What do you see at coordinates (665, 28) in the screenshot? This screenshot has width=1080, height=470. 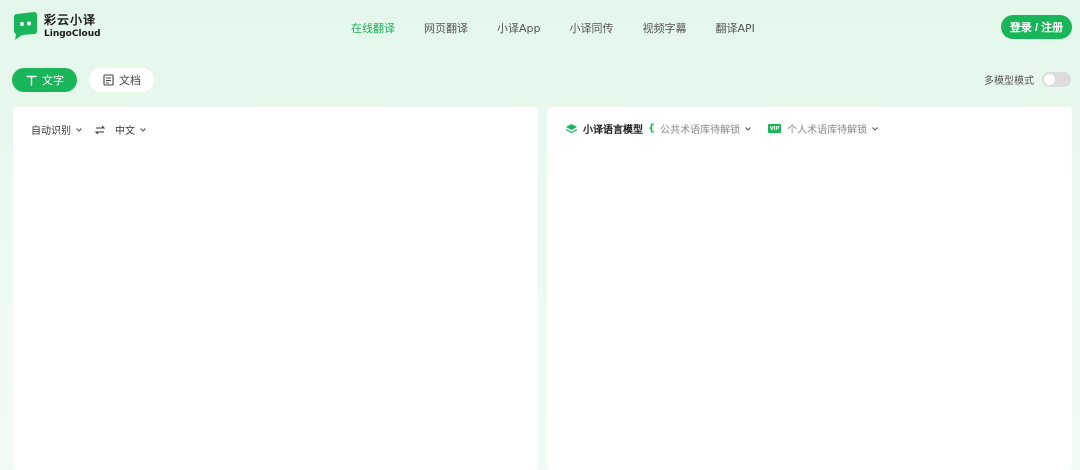 I see `nav-video-subtitle: 视频字幕` at bounding box center [665, 28].